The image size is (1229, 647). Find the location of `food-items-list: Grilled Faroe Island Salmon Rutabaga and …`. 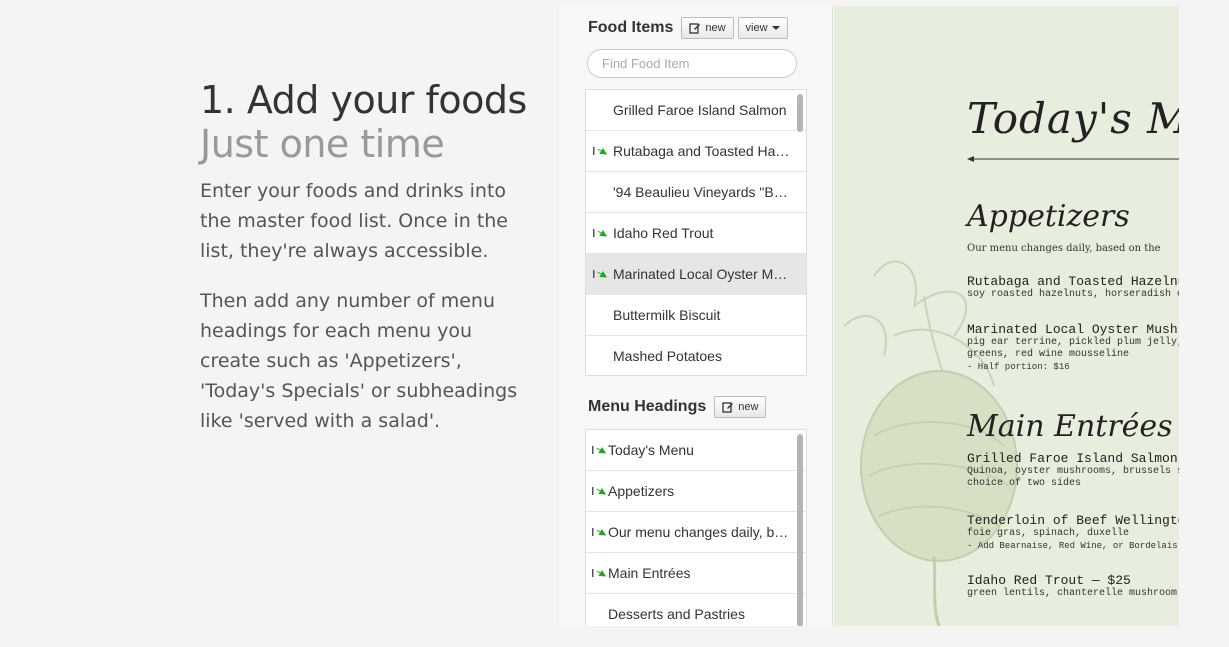

food-items-list: Grilled Faroe Island Salmon Rutabaga and … is located at coordinates (696, 232).